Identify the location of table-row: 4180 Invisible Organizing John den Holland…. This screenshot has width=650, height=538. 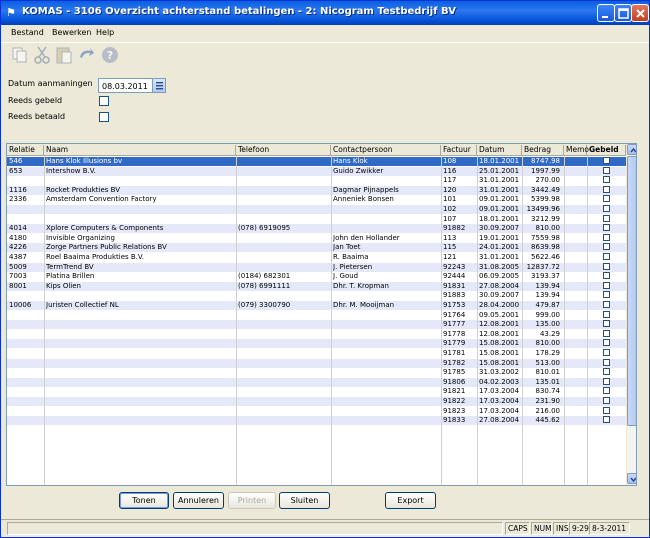
(316, 238).